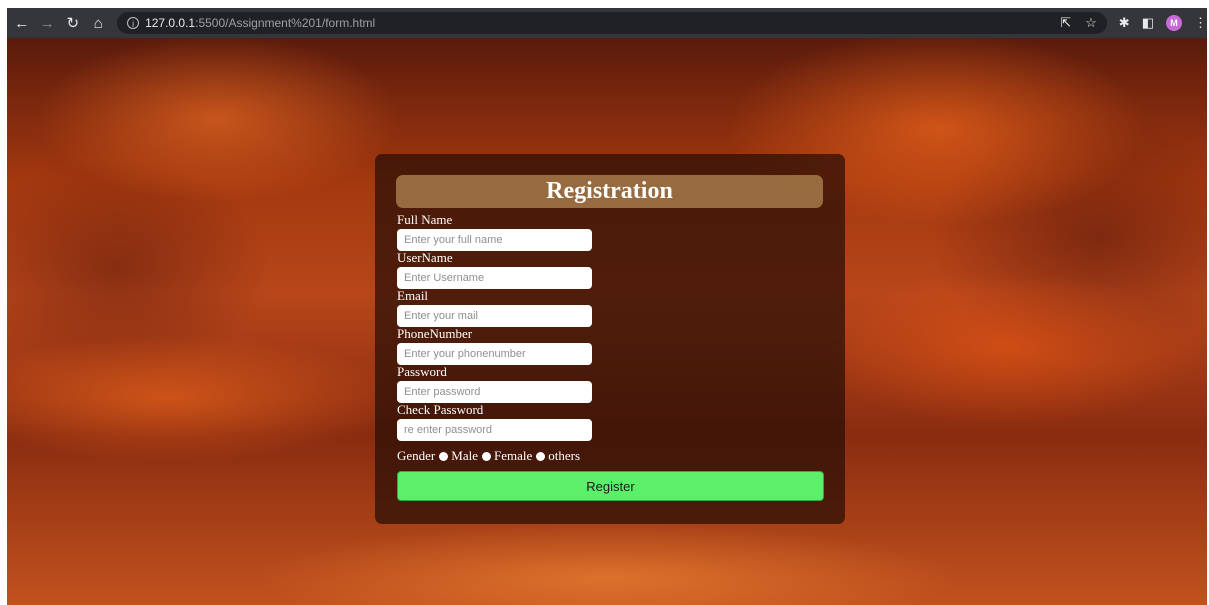  Describe the element at coordinates (464, 455) in the screenshot. I see `gender-male-label: Male` at that location.